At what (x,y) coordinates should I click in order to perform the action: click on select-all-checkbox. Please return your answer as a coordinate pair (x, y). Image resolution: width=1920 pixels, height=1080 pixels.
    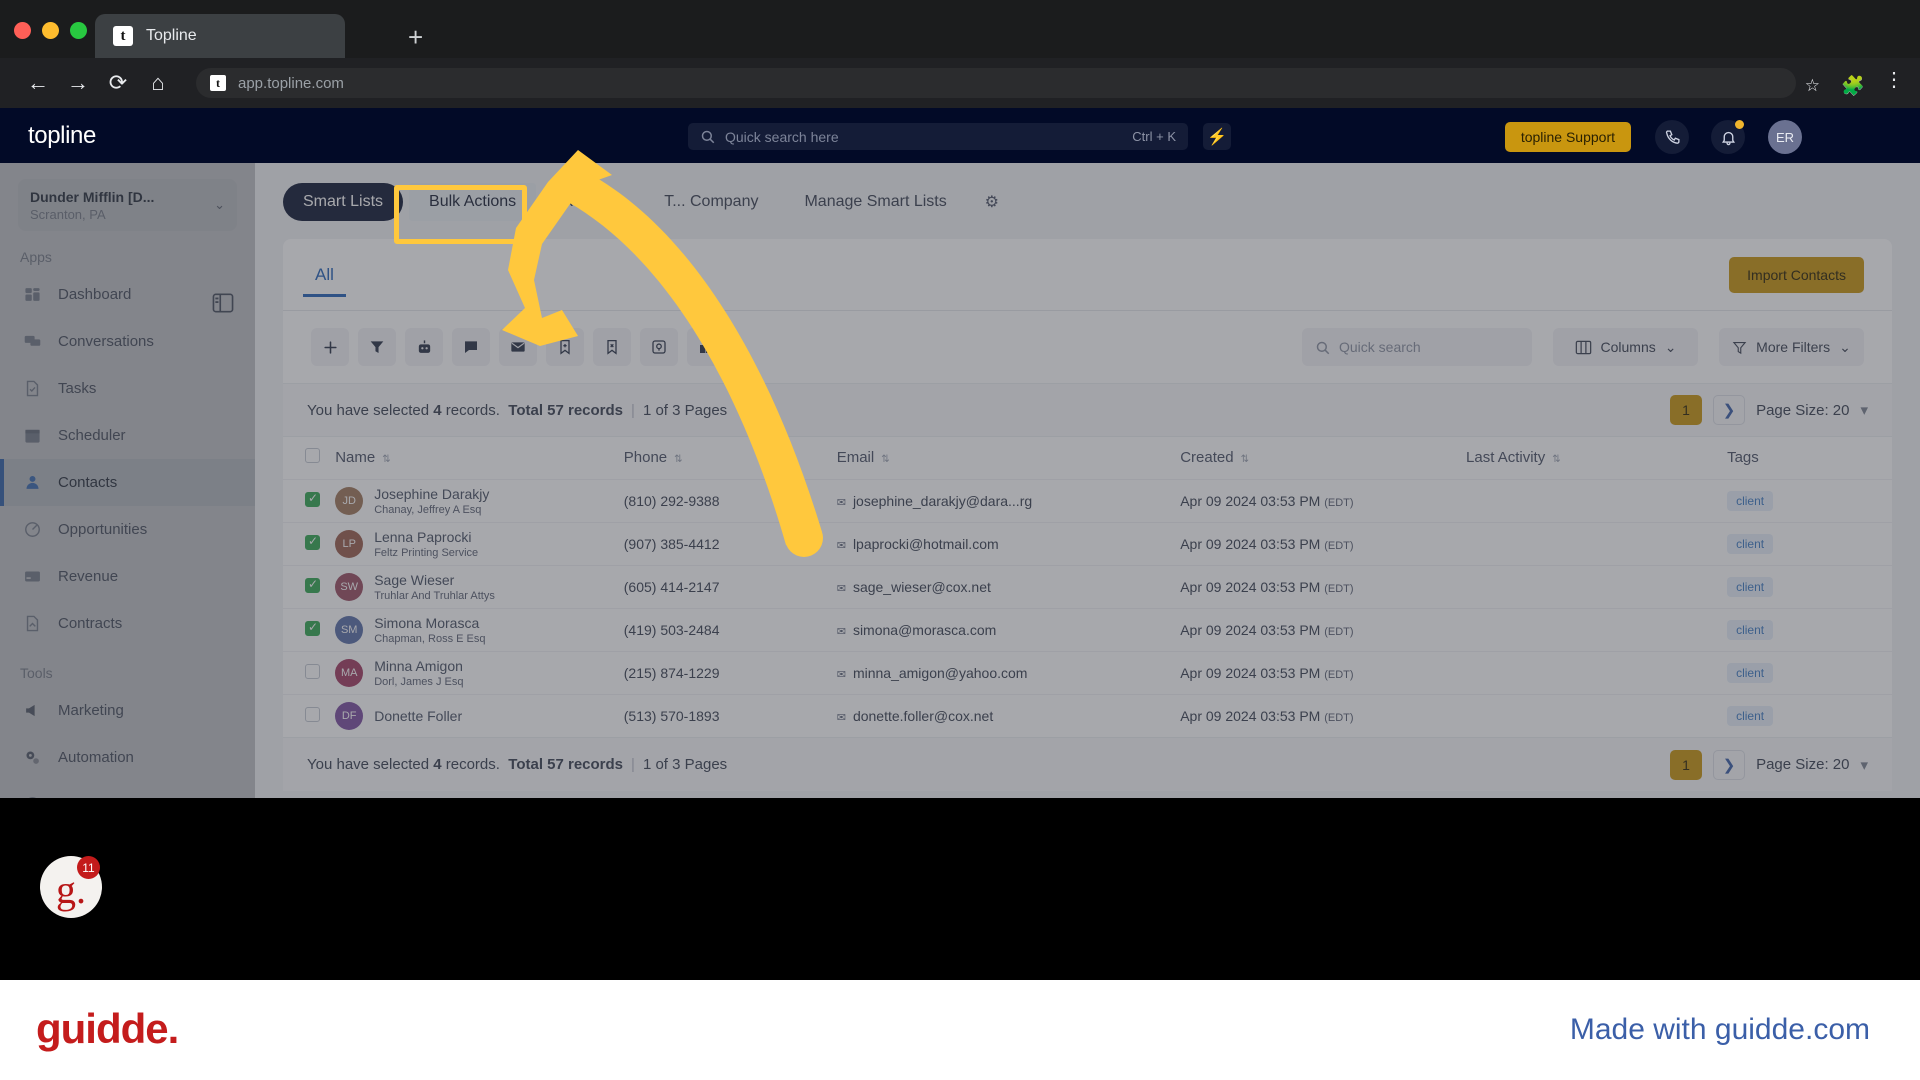
    Looking at the image, I should click on (312, 456).